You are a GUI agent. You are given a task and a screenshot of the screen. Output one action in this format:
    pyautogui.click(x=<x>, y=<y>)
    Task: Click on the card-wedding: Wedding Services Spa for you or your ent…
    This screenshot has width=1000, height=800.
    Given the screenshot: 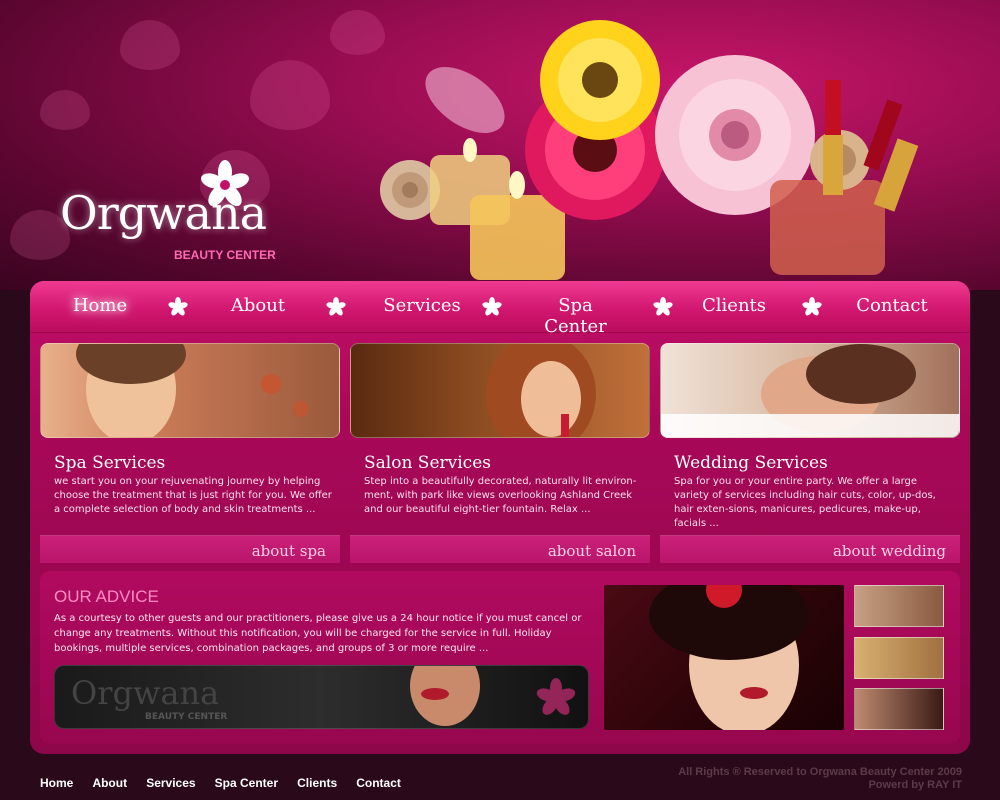 What is the action you would take?
    pyautogui.click(x=810, y=453)
    